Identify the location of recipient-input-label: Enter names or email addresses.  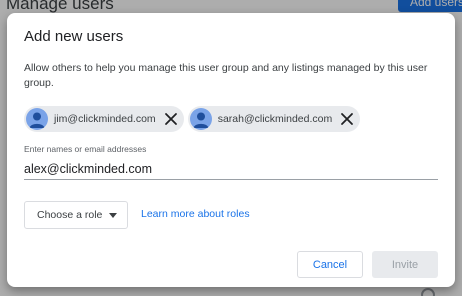
(85, 149).